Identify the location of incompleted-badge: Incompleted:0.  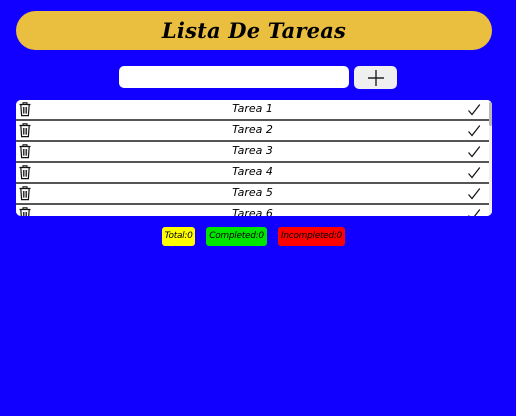
(311, 236).